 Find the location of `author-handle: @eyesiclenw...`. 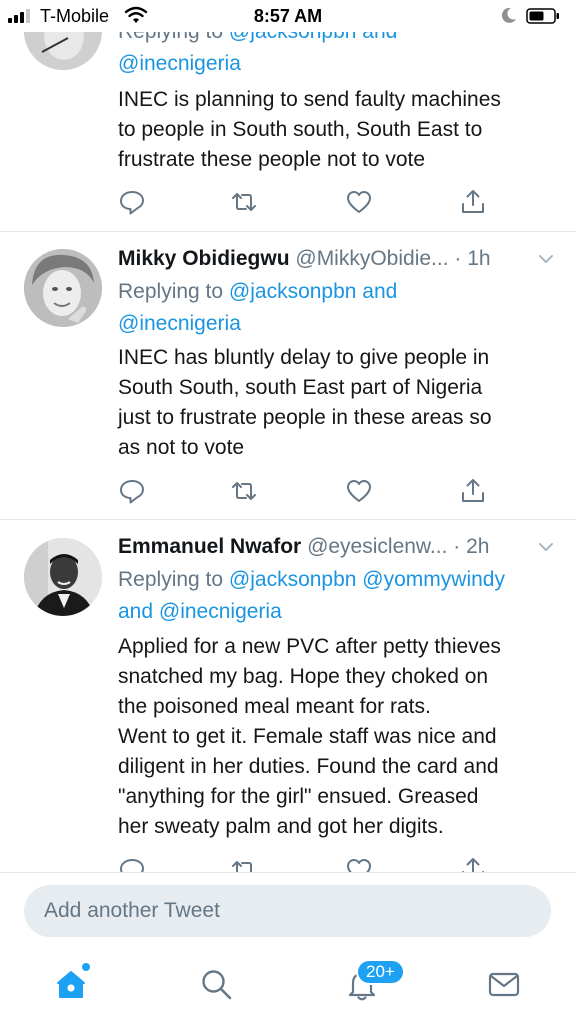

author-handle: @eyesiclenw... is located at coordinates (377, 546).